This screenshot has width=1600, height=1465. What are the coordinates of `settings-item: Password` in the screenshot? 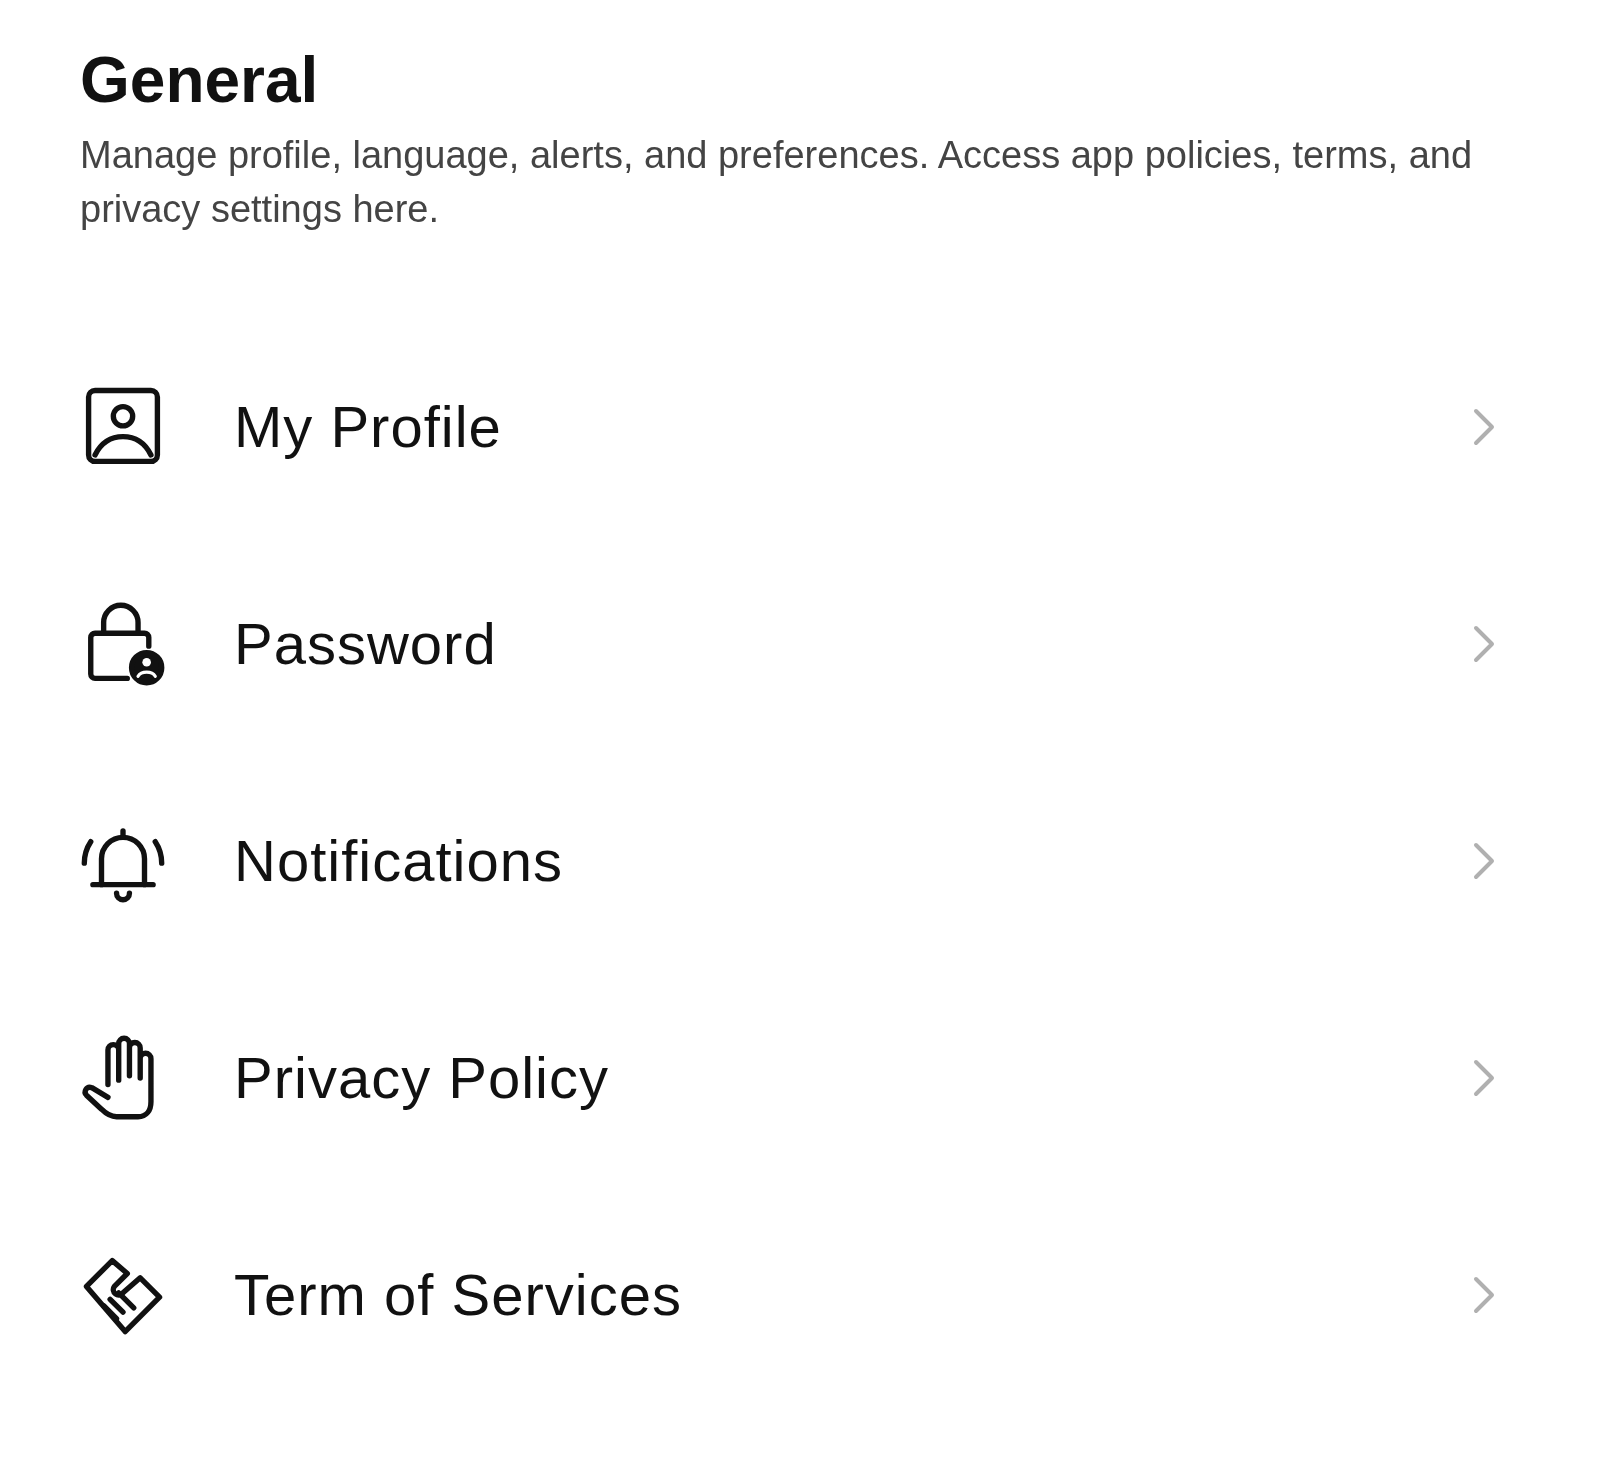 It's located at (790, 643).